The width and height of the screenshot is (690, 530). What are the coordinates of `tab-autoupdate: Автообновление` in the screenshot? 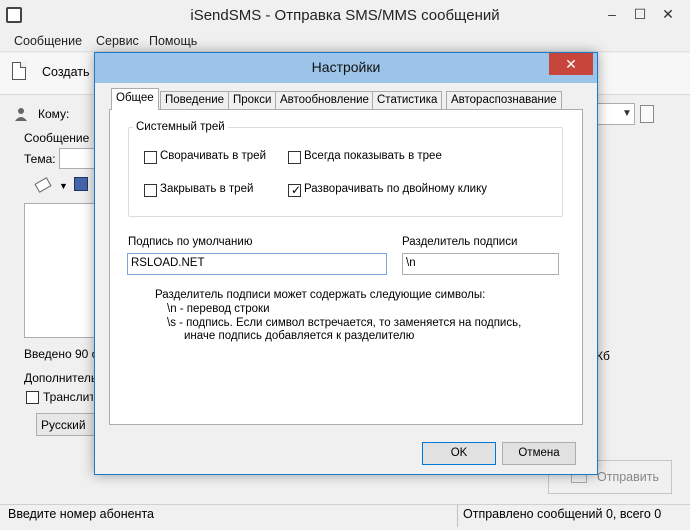 It's located at (324, 100).